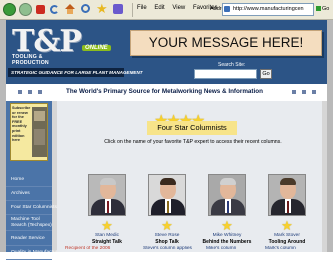  Describe the element at coordinates (96, 48) in the screenshot. I see `online-badge: ONLINE` at that location.